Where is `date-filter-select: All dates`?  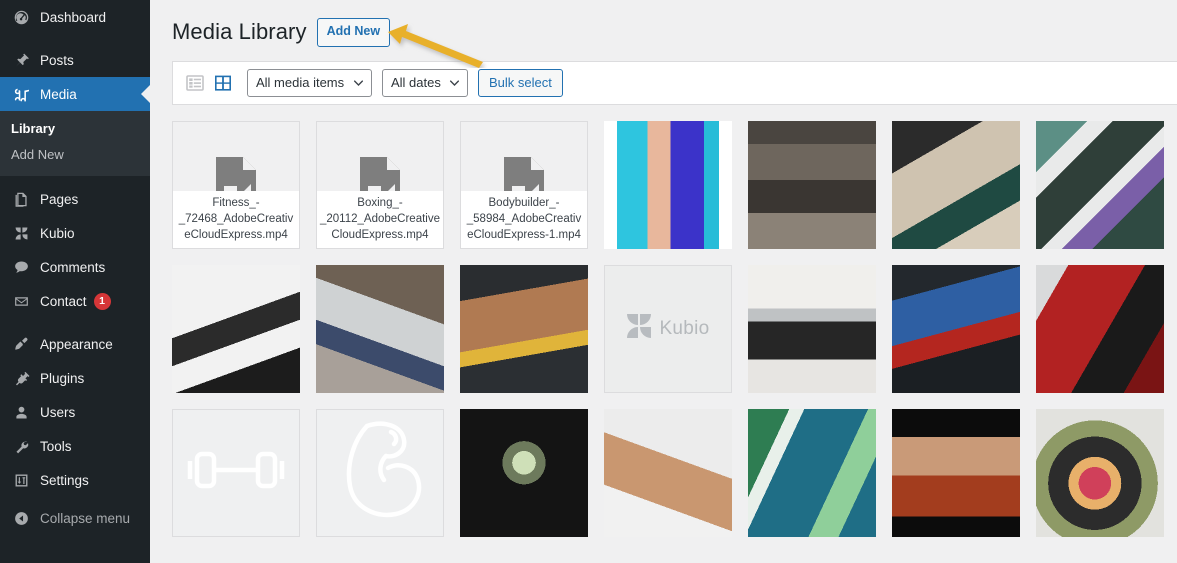
date-filter-select: All dates is located at coordinates (425, 82).